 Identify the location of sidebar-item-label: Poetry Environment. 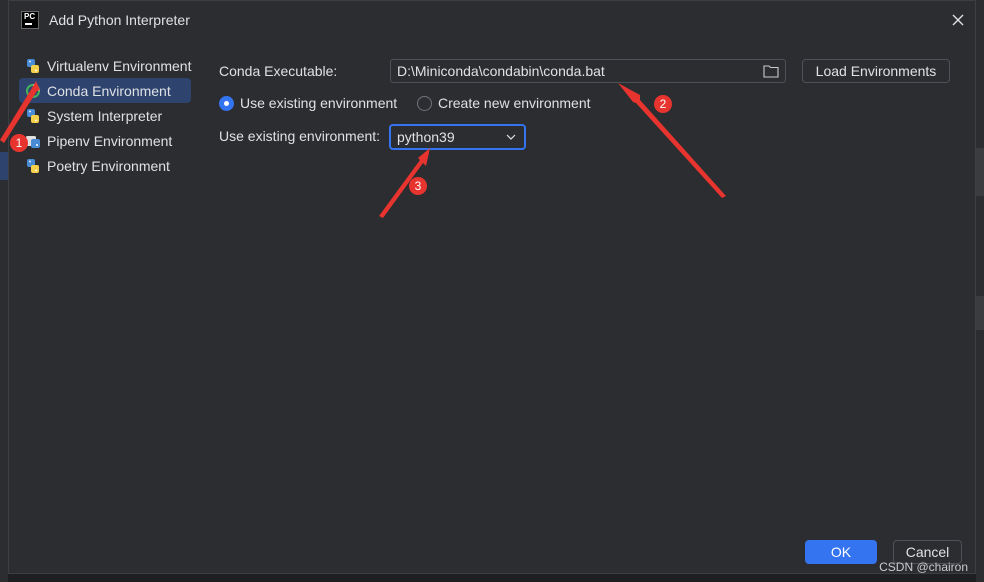
(108, 165).